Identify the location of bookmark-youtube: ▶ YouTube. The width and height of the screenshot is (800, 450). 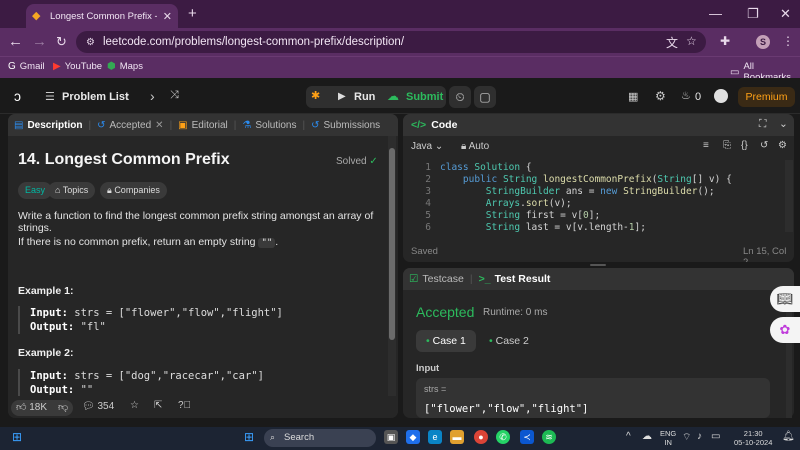
(77, 66).